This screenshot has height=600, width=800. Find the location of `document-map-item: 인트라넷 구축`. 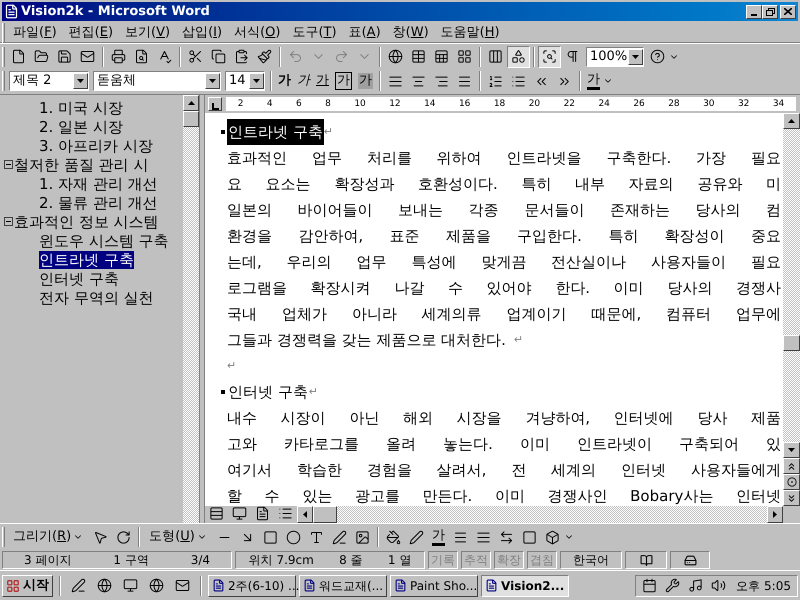

document-map-item: 인트라넷 구축 is located at coordinates (86, 259).